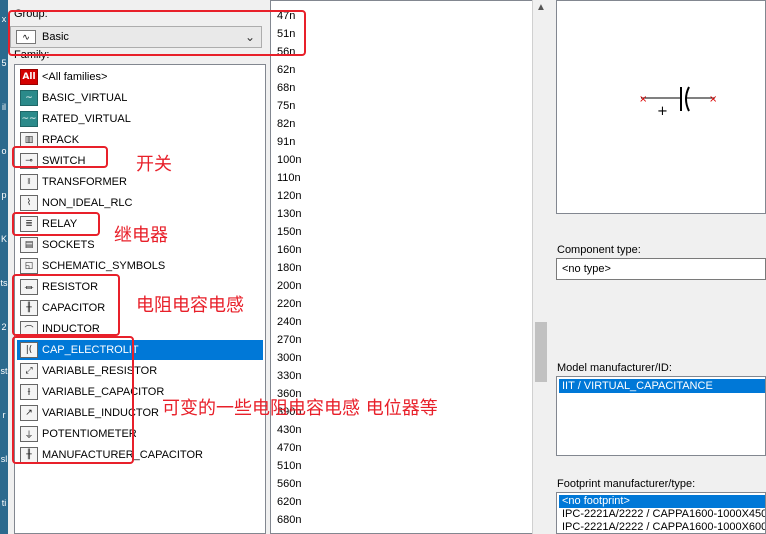  I want to click on family-label: BASIC_VIRTUAL, so click(85, 98).